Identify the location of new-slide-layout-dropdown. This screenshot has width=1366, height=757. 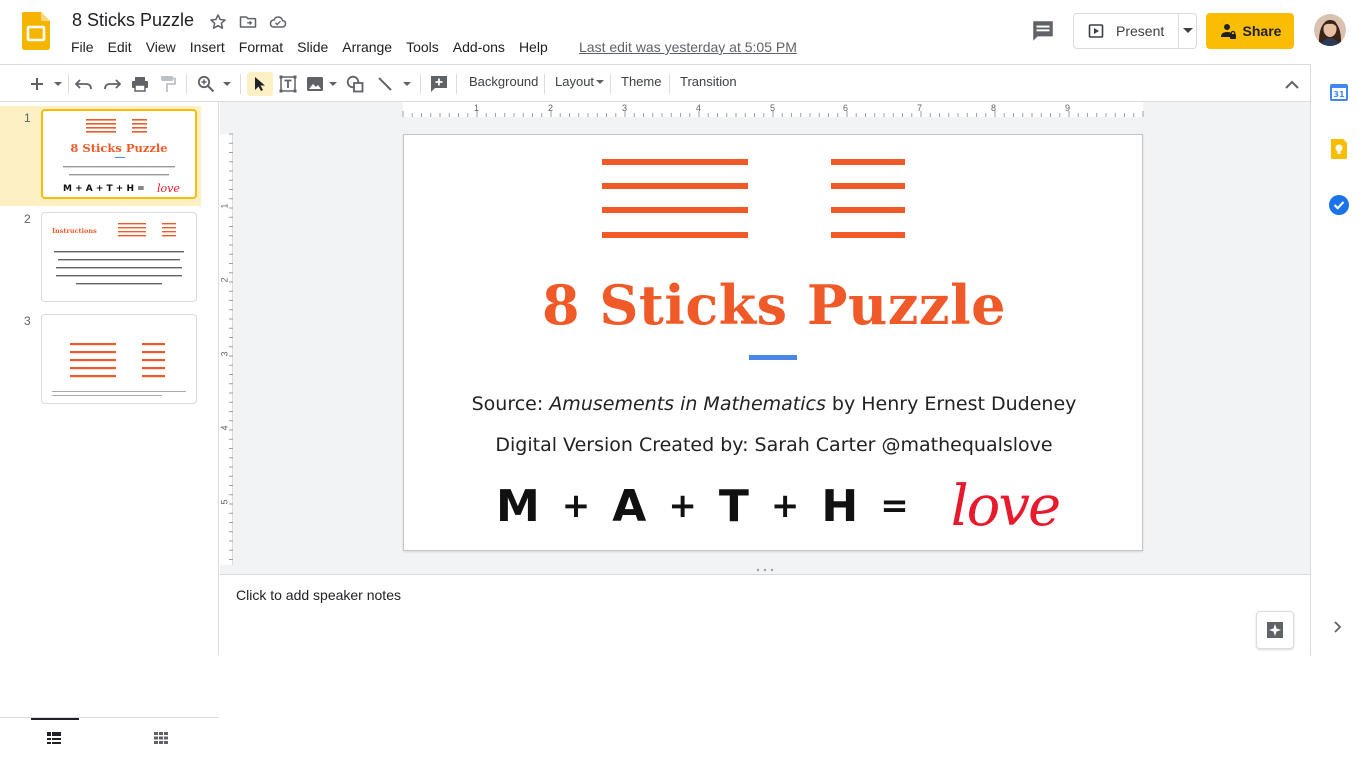
(58, 84).